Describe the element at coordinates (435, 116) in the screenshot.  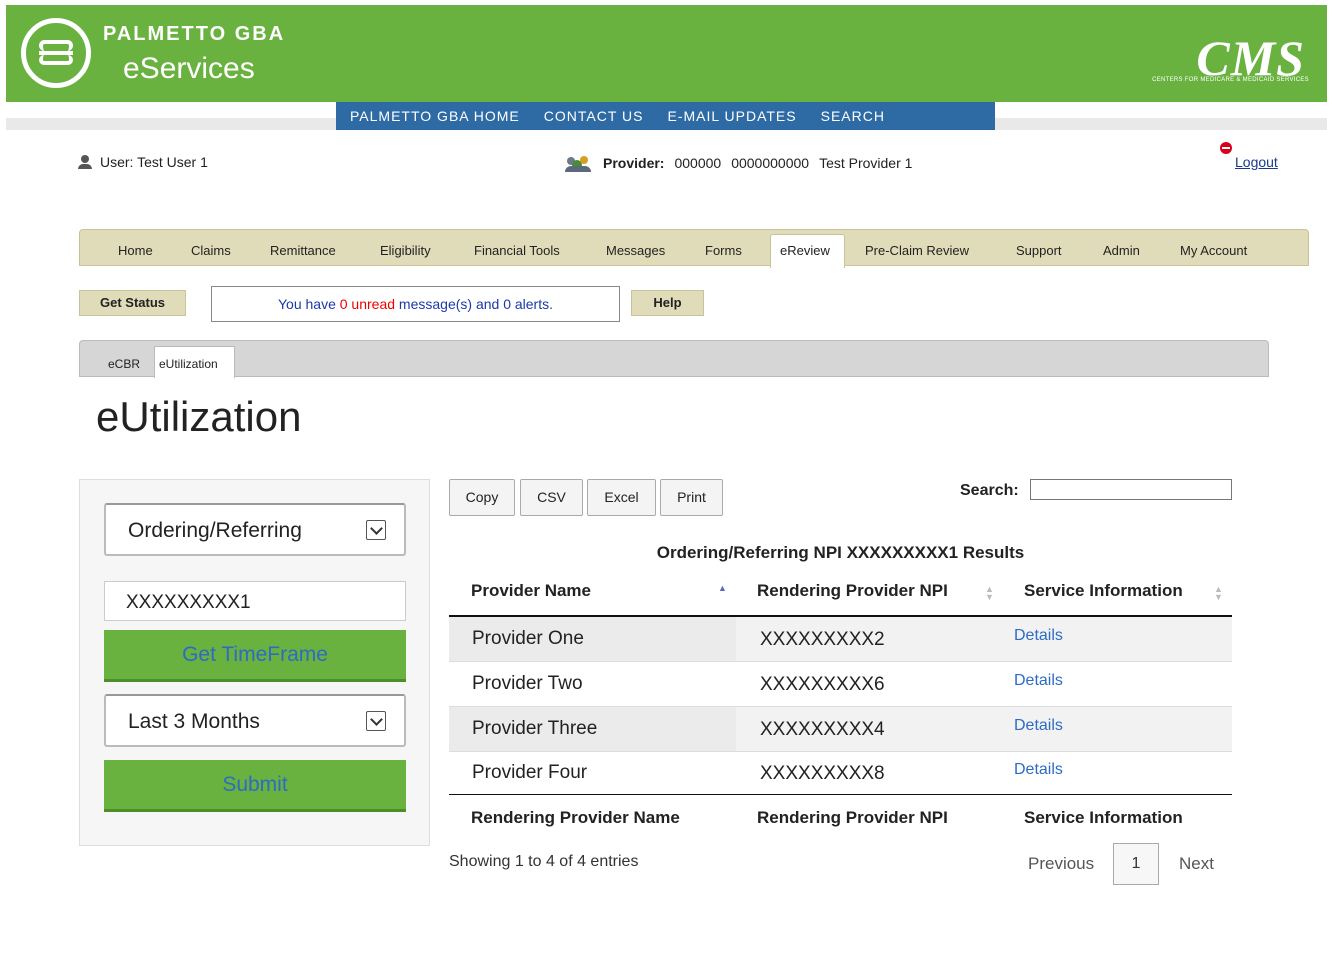
I see `topnav-home-link: PALMETTO GBA HOME` at that location.